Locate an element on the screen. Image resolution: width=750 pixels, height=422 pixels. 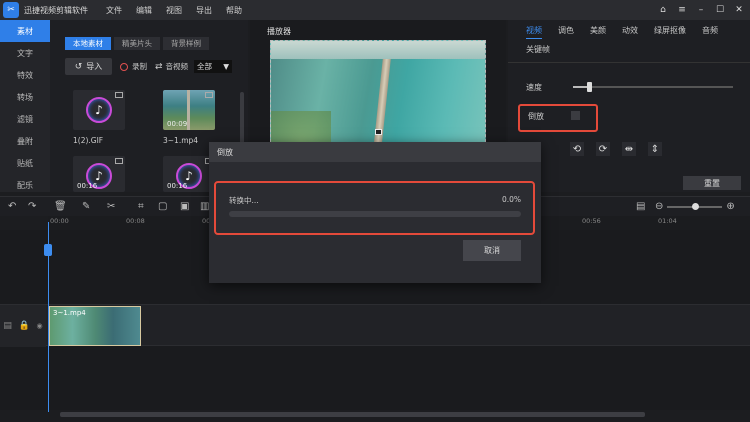
tab-beauty: 美颜 is located at coordinates (598, 32).